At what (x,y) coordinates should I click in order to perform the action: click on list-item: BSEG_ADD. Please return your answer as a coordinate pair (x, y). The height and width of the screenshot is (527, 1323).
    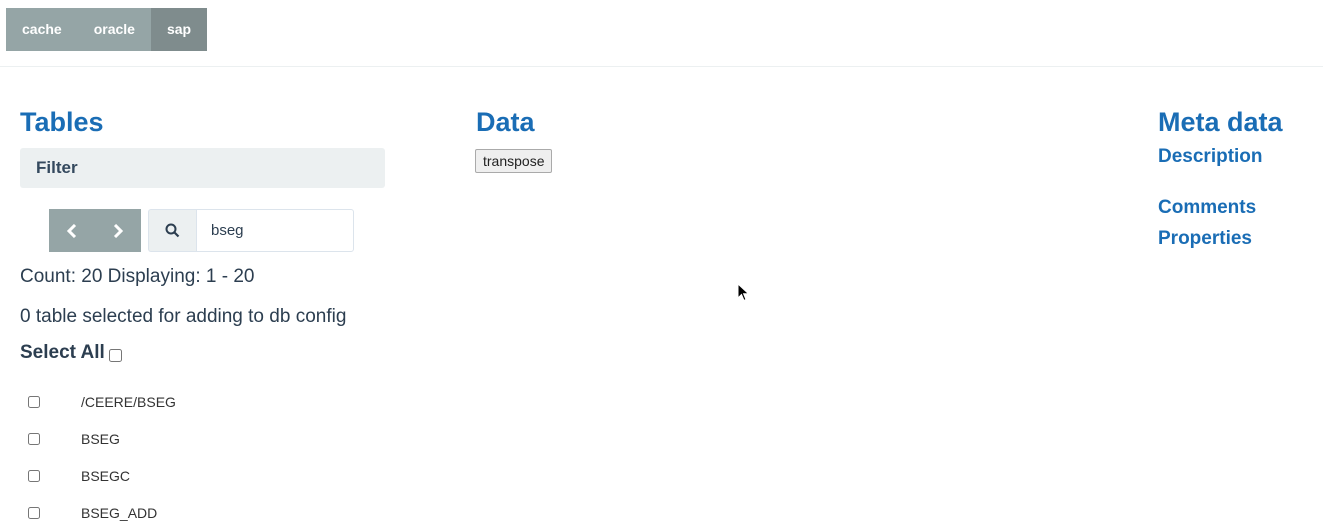
    Looking at the image, I should click on (92, 513).